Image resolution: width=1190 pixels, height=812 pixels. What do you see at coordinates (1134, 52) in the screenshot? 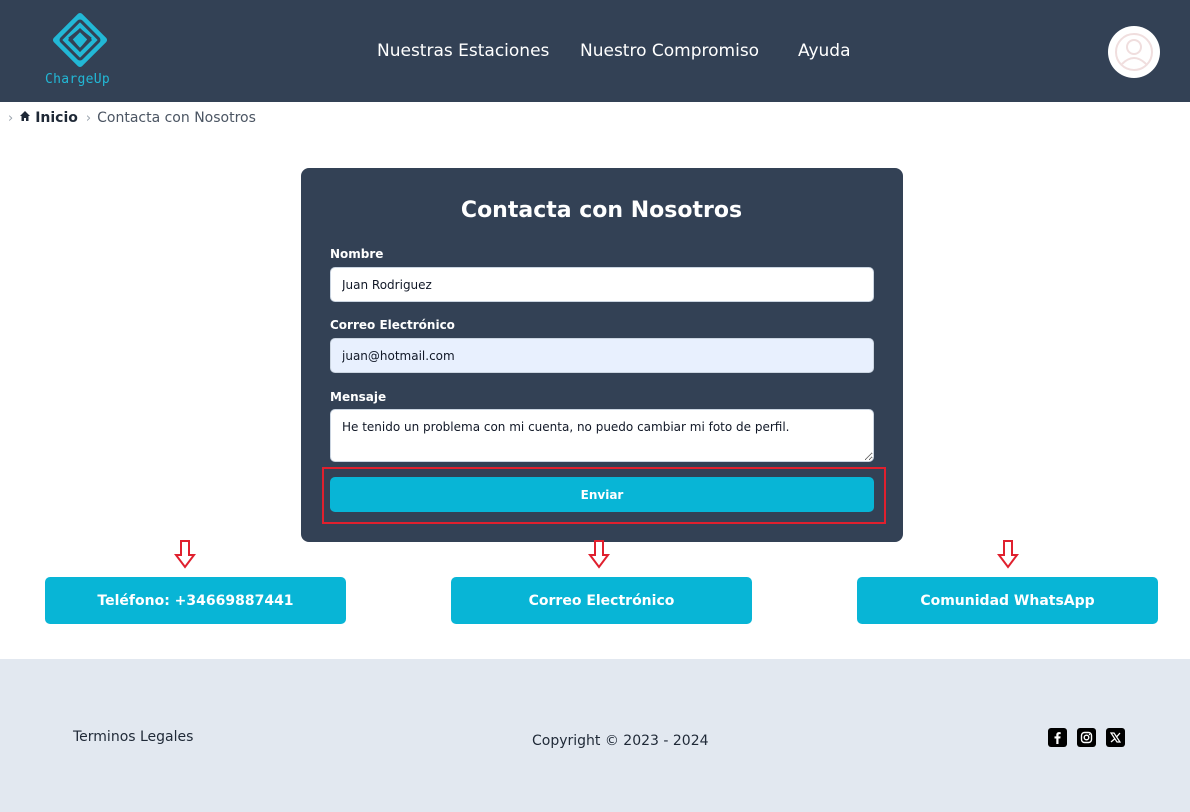
I see `user-avatar-icon` at bounding box center [1134, 52].